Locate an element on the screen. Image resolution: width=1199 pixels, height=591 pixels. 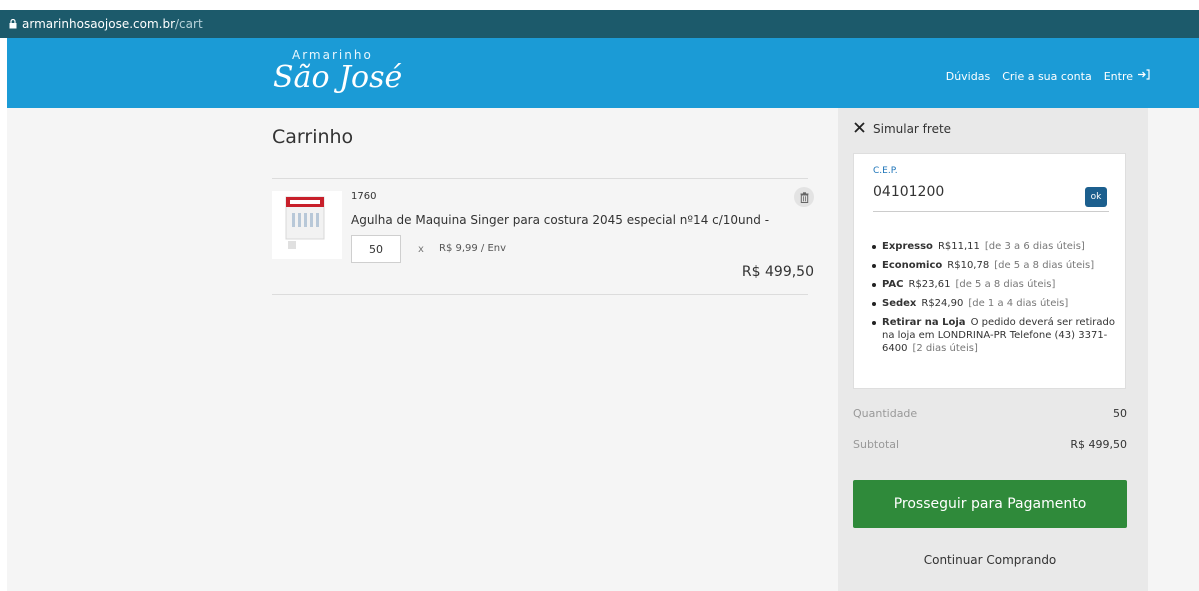
shipping-option-days: [de 1 a 4 dias úteis] is located at coordinates (1018, 303).